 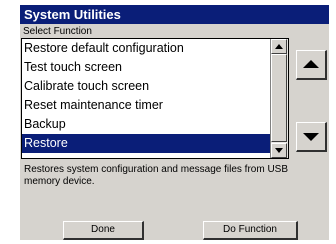 I want to click on dialog-title: System Utilities, so click(x=174, y=14).